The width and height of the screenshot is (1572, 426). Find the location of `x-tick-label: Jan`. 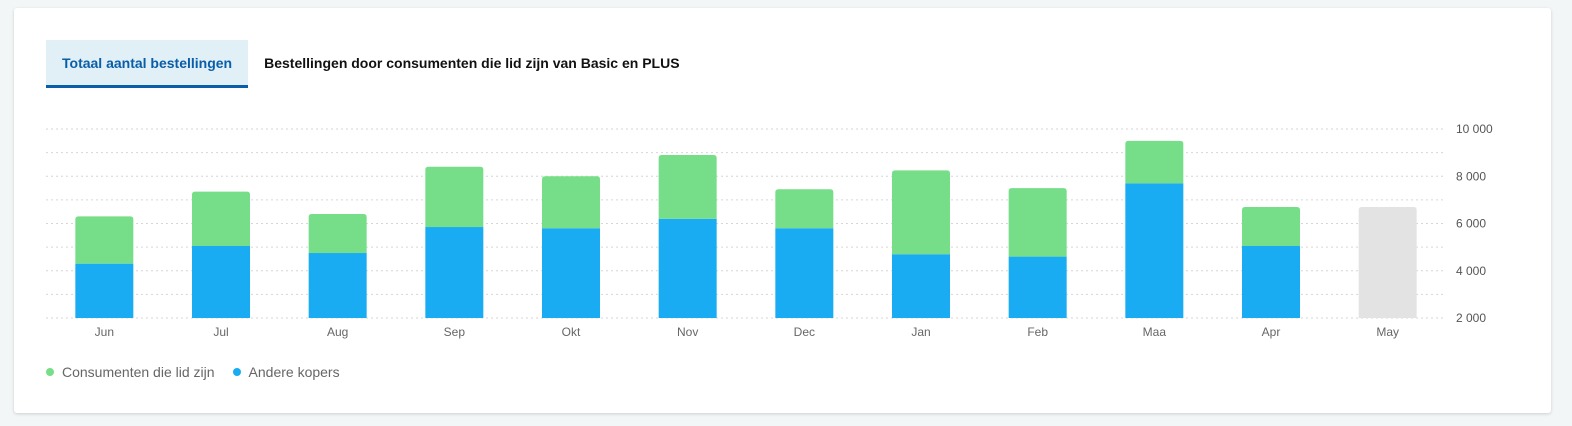

x-tick-label: Jan is located at coordinates (920, 332).